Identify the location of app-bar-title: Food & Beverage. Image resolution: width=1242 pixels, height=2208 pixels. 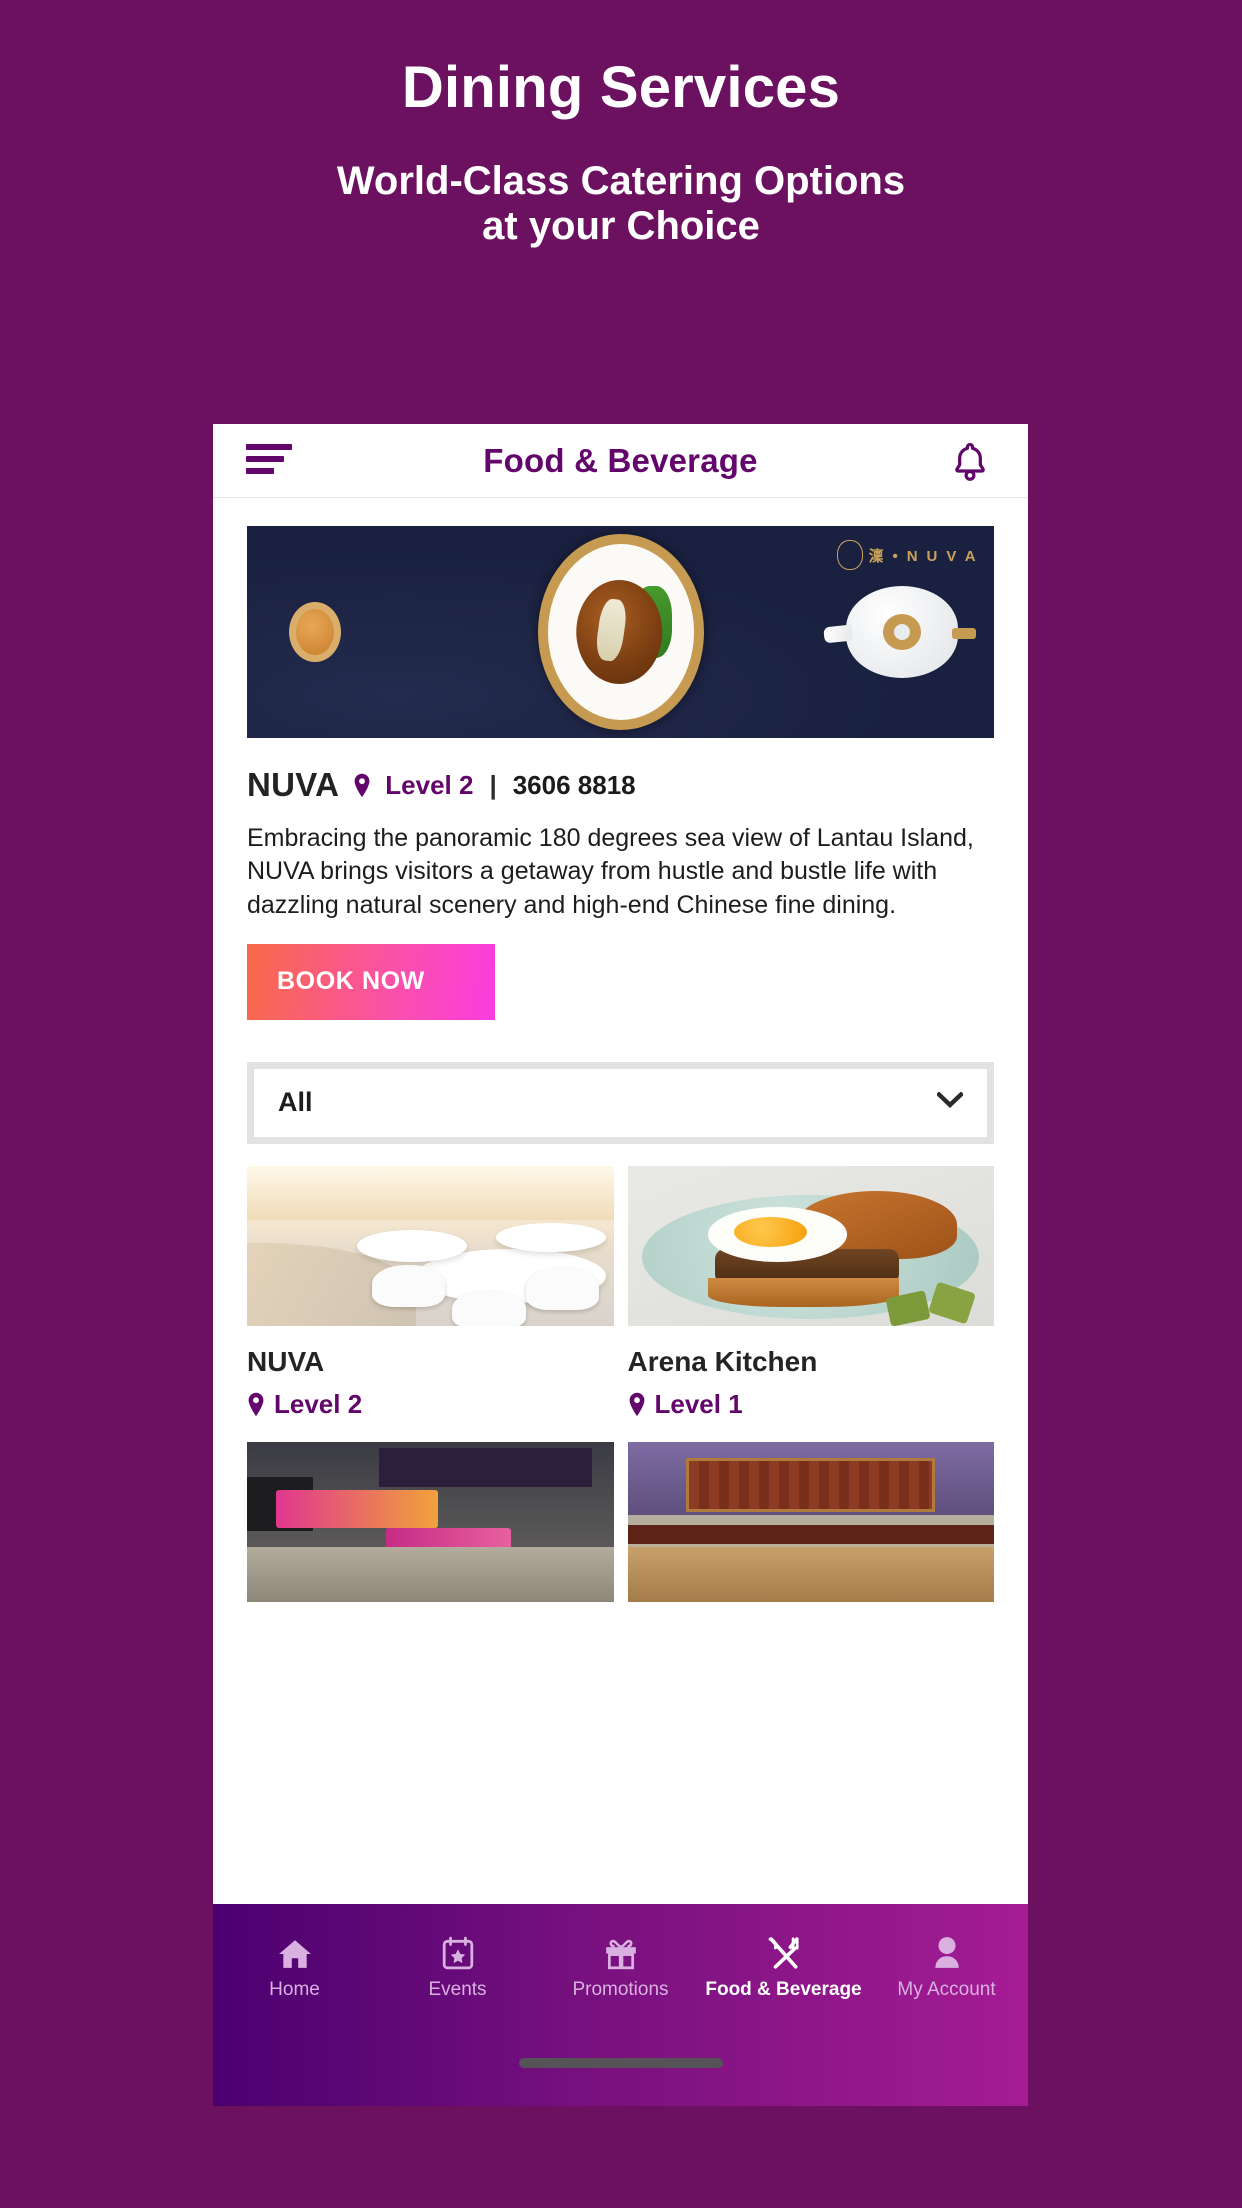
(620, 460).